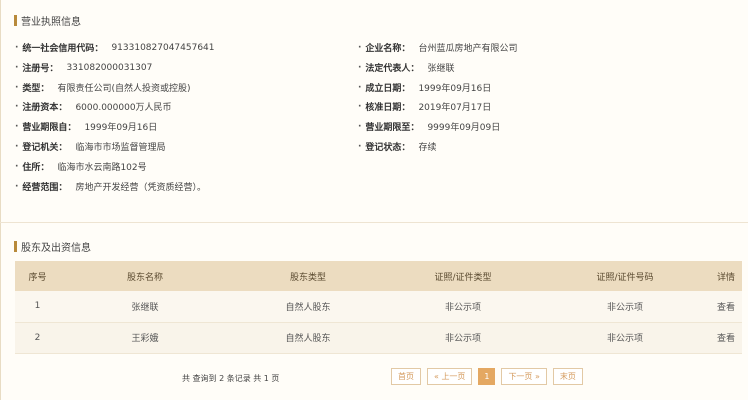 The height and width of the screenshot is (400, 748). I want to click on cell-index: 1, so click(37, 307).